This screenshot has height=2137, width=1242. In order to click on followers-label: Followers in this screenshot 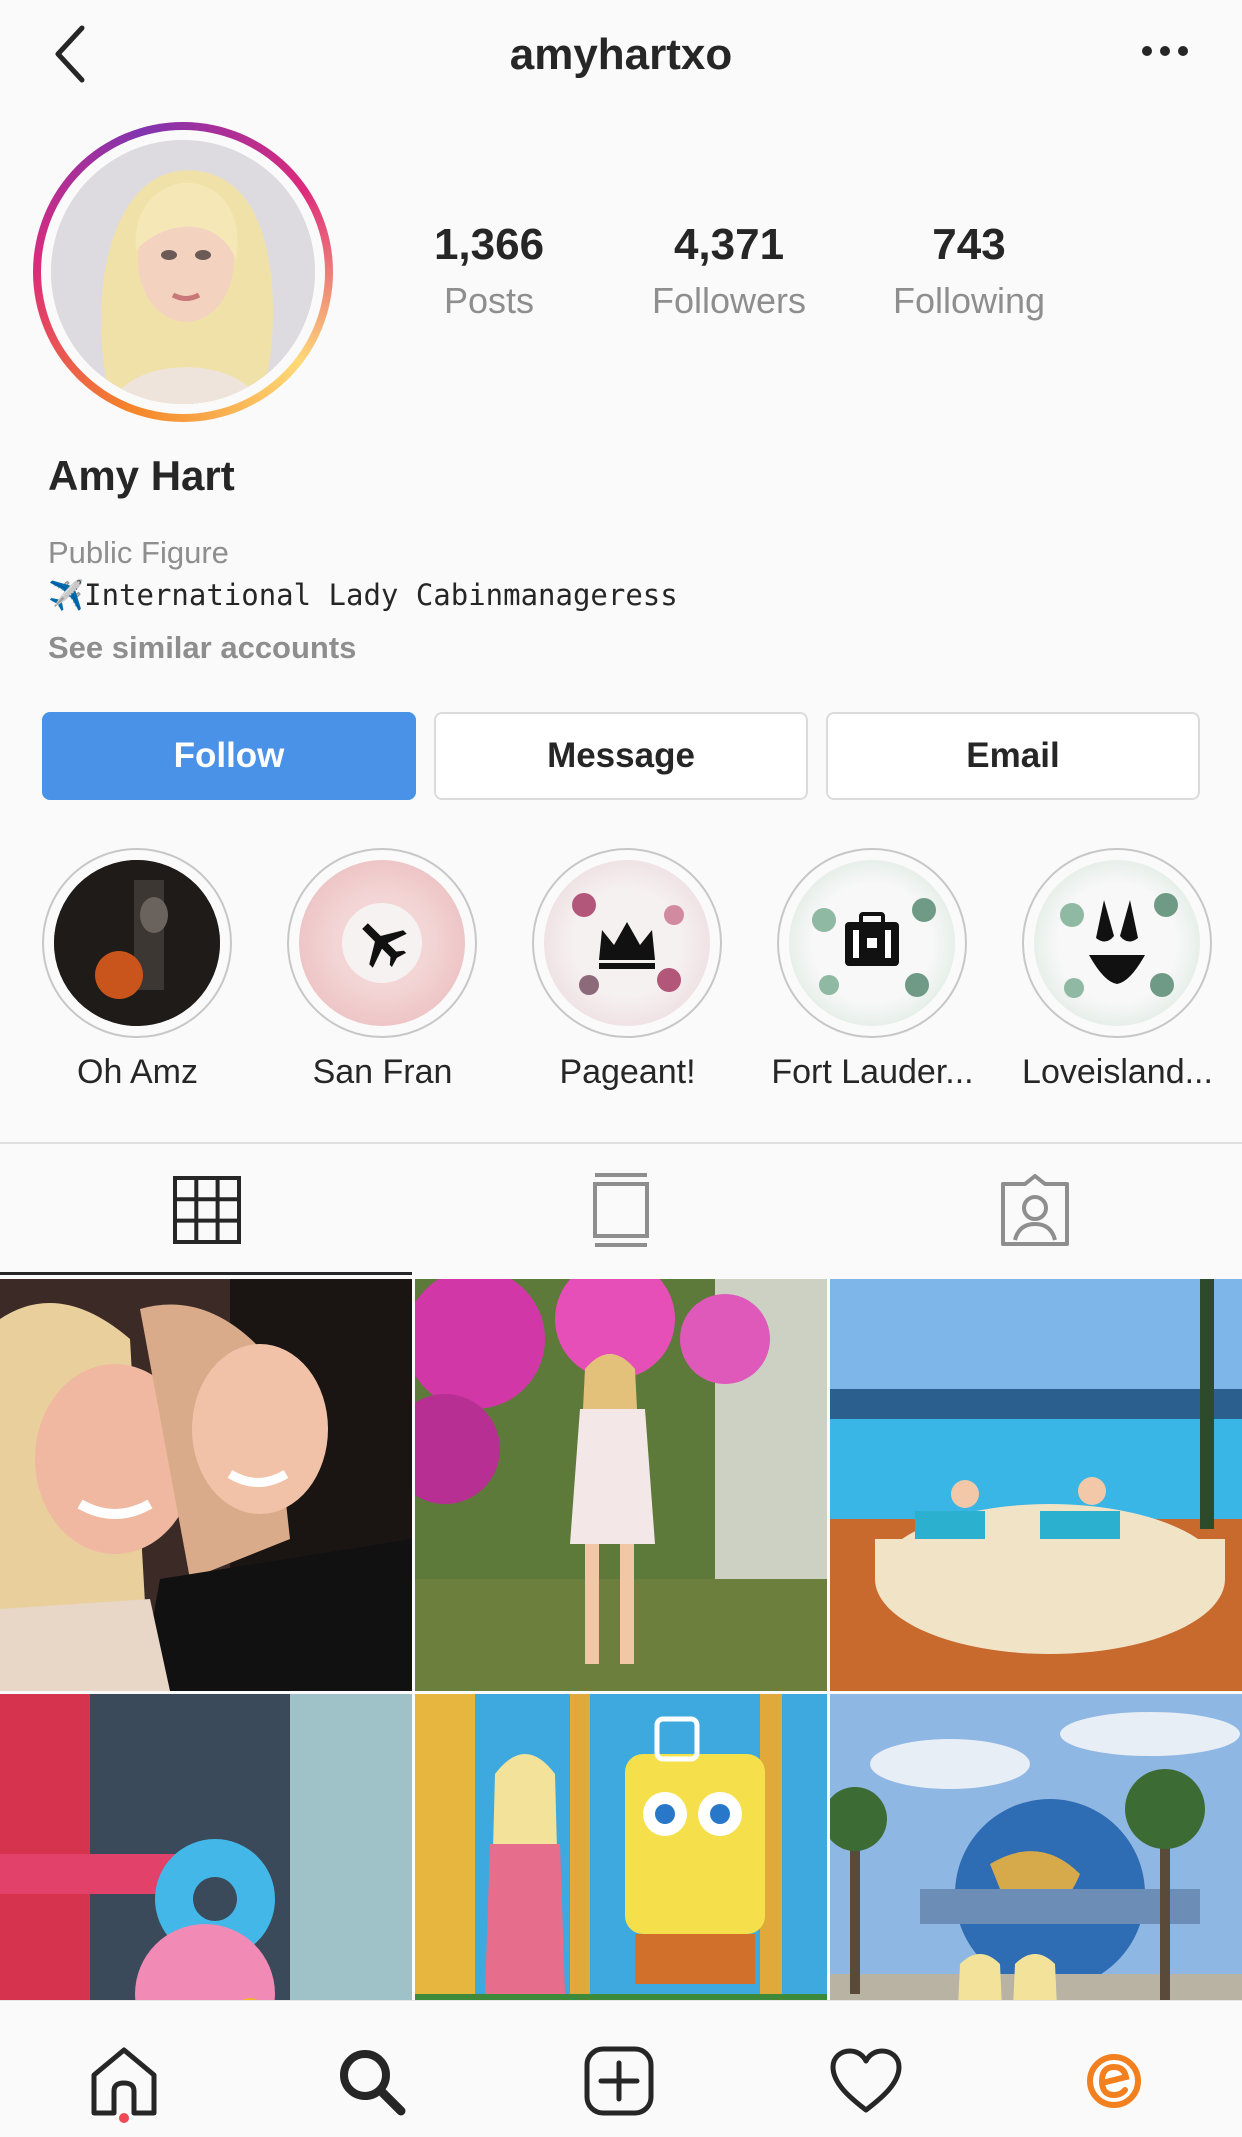, I will do `click(729, 300)`.